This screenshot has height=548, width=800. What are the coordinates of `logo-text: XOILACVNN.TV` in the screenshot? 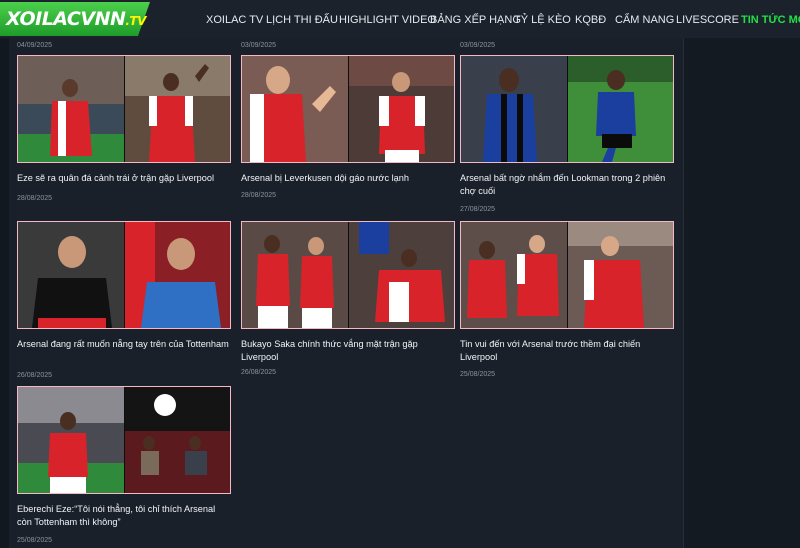 It's located at (76, 19).